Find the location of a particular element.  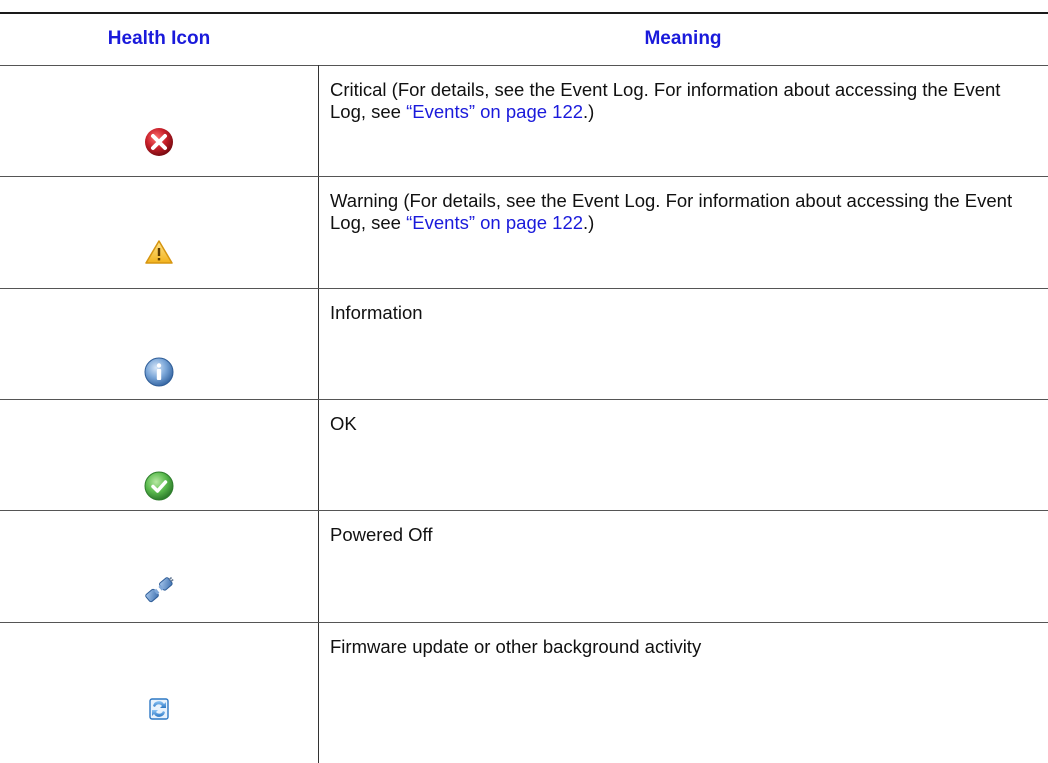

table-row-ok: OK is located at coordinates (524, 455).